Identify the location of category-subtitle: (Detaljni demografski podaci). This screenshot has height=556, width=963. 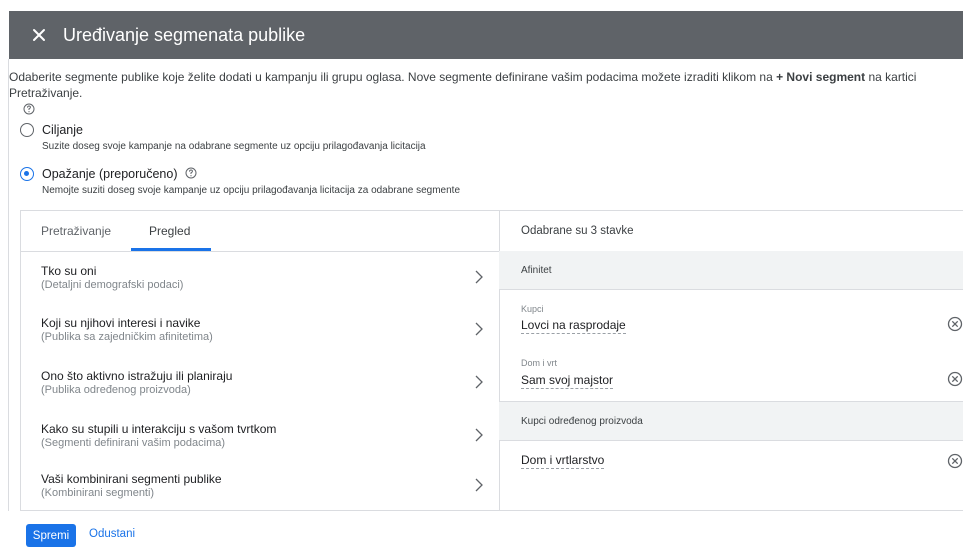
(112, 285).